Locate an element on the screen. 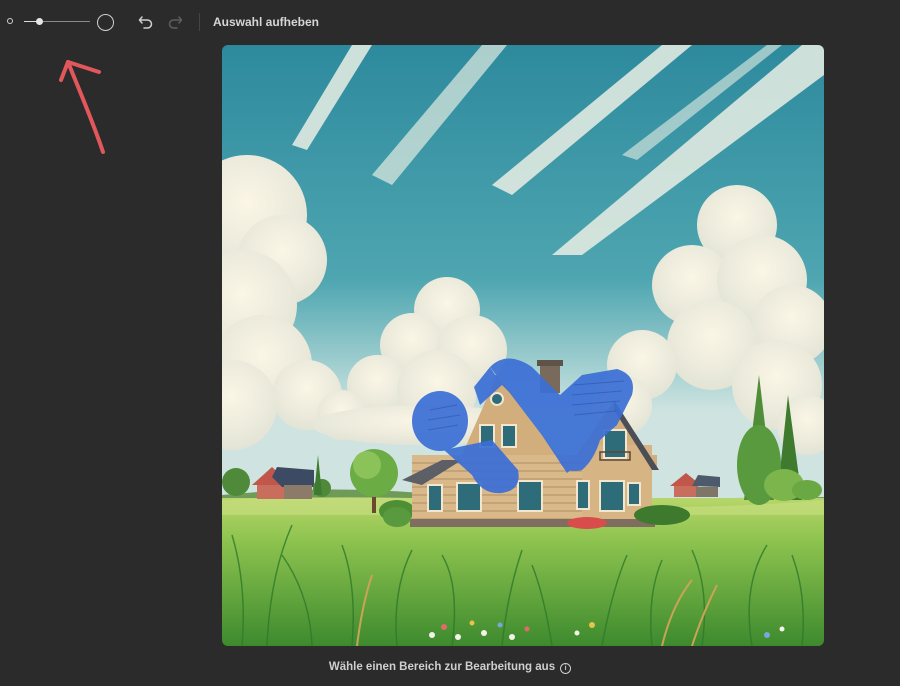 The image size is (900, 686). redo-icon is located at coordinates (175, 22).